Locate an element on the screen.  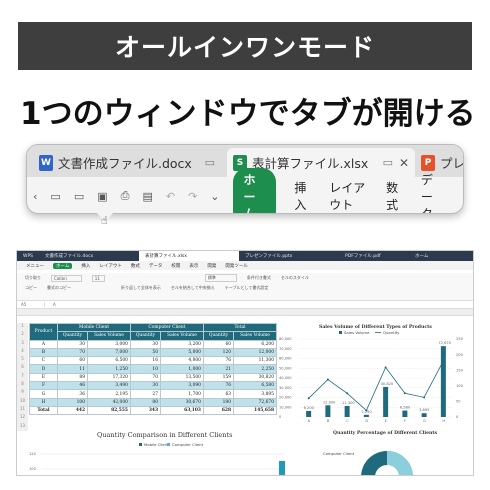
row-number: 9 is located at coordinates (22, 393).